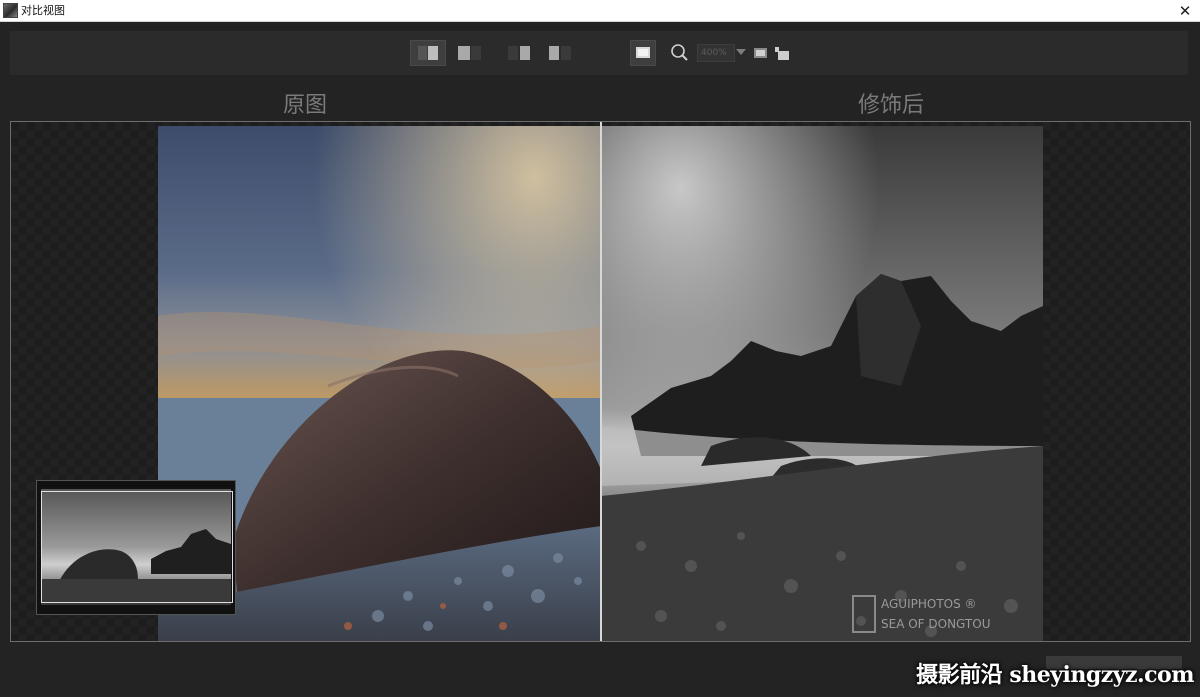  I want to click on single-view-button, so click(643, 53).